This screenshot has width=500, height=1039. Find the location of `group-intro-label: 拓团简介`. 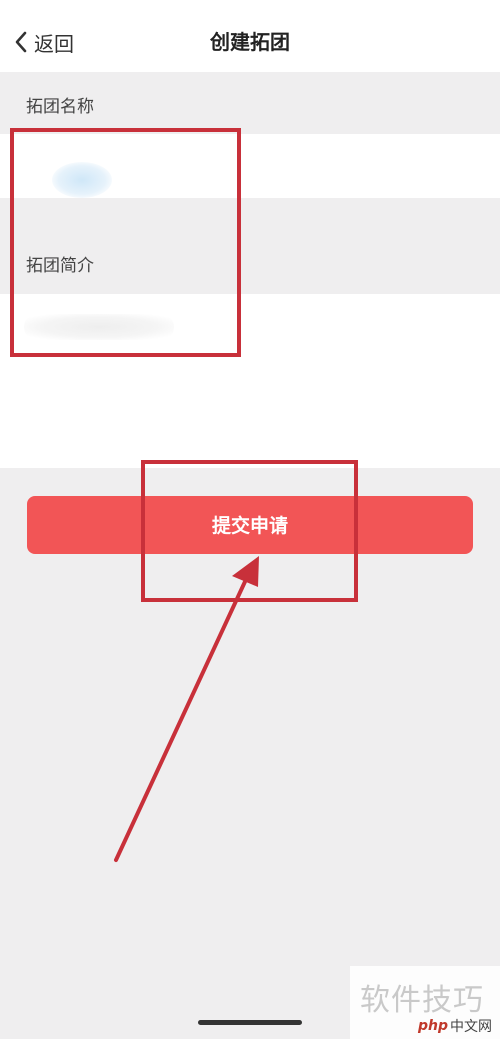

group-intro-label: 拓团简介 is located at coordinates (60, 266).